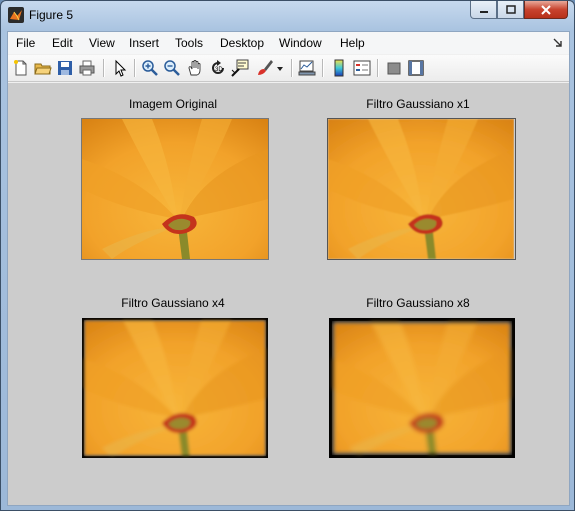 Image resolution: width=575 pixels, height=511 pixels. Describe the element at coordinates (394, 68) in the screenshot. I see `hide-plot-tools-icon` at that location.